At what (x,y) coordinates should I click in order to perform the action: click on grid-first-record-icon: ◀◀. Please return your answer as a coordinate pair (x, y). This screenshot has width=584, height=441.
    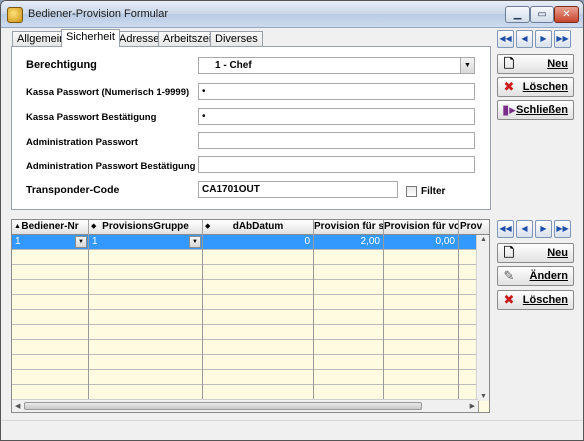
    Looking at the image, I should click on (505, 229).